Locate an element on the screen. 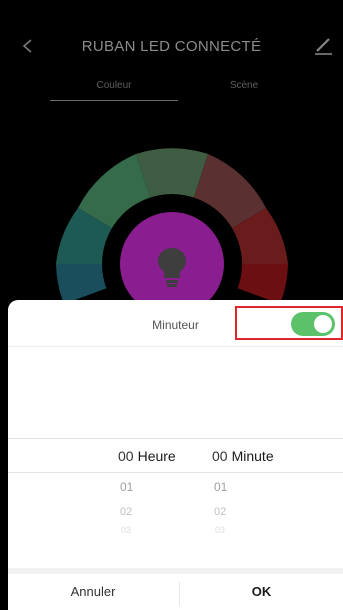 The width and height of the screenshot is (343, 610). hour-value: 00 is located at coordinates (126, 456).